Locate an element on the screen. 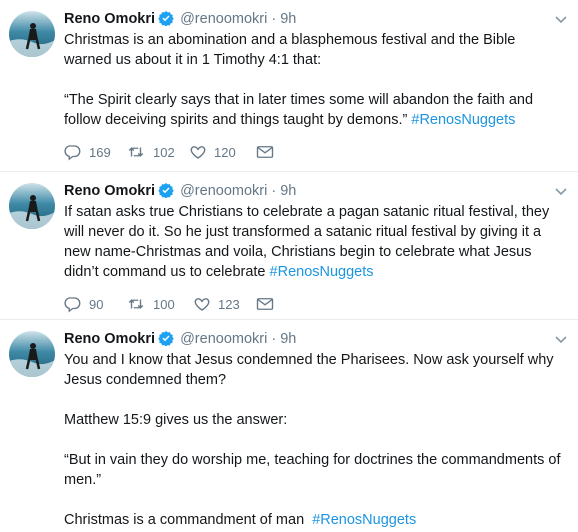 This screenshot has height=532, width=578. retweet-button: 100 is located at coordinates (157, 304).